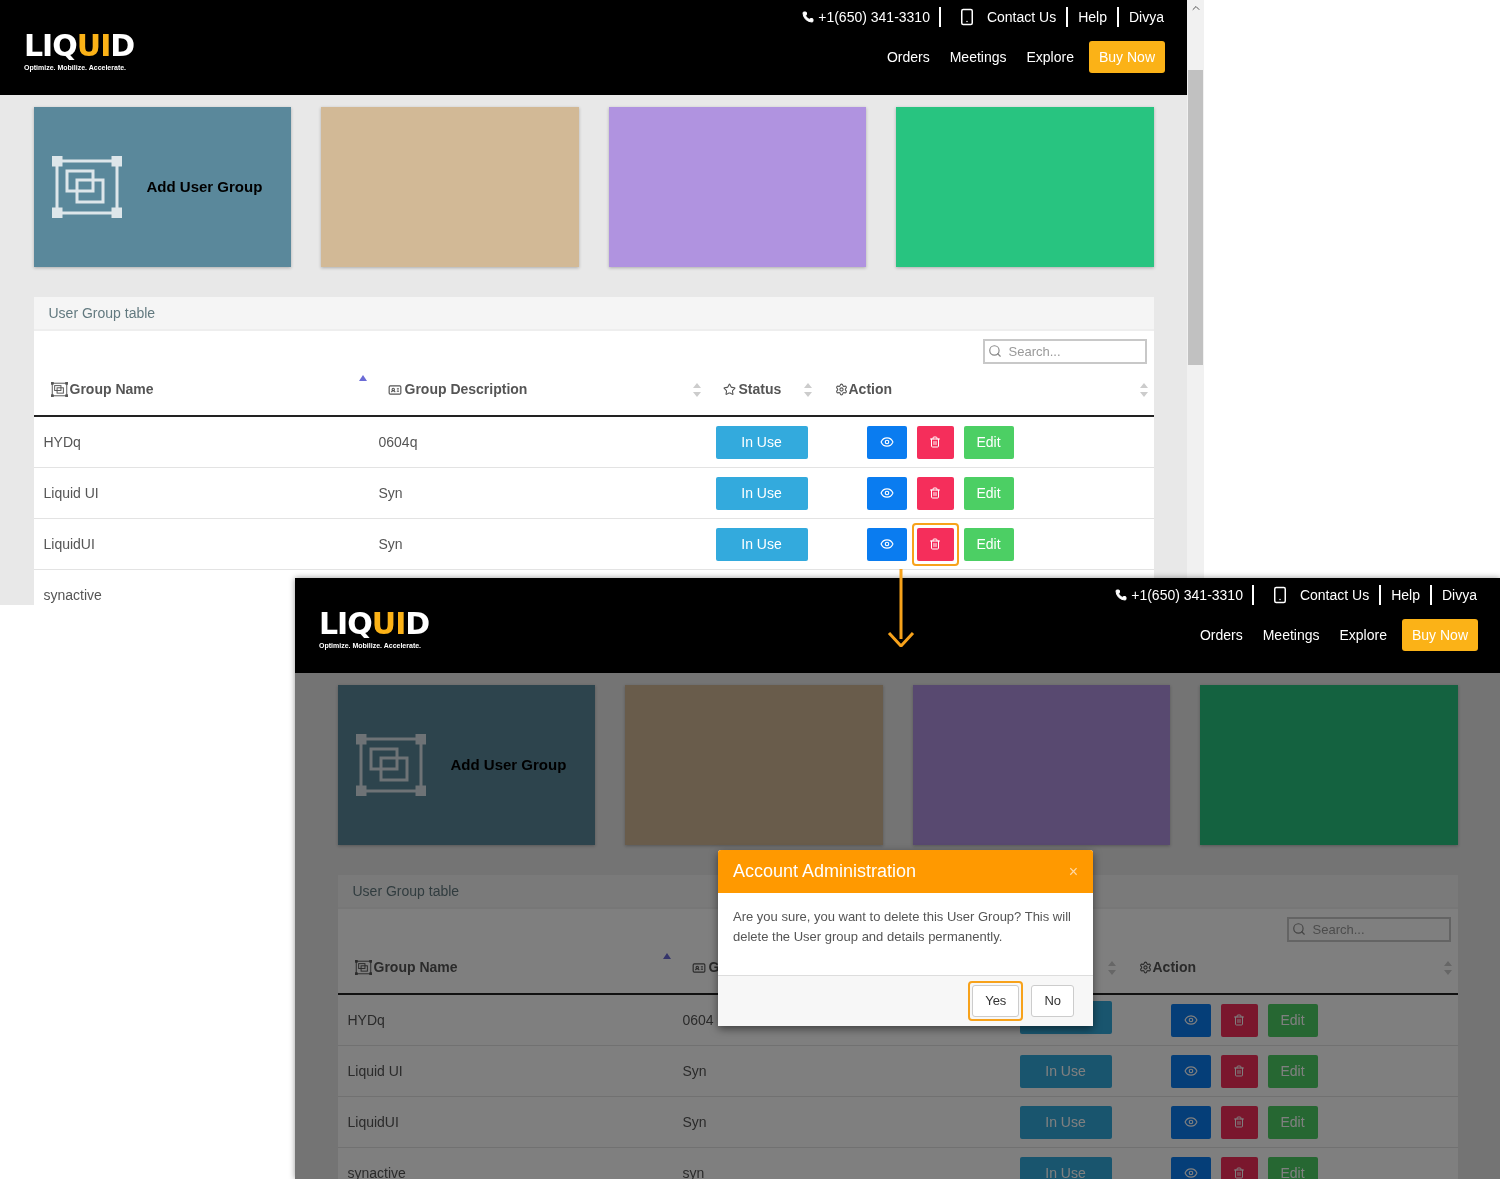 The height and width of the screenshot is (1179, 1500). I want to click on table-cell-text: synactive, so click(72, 595).